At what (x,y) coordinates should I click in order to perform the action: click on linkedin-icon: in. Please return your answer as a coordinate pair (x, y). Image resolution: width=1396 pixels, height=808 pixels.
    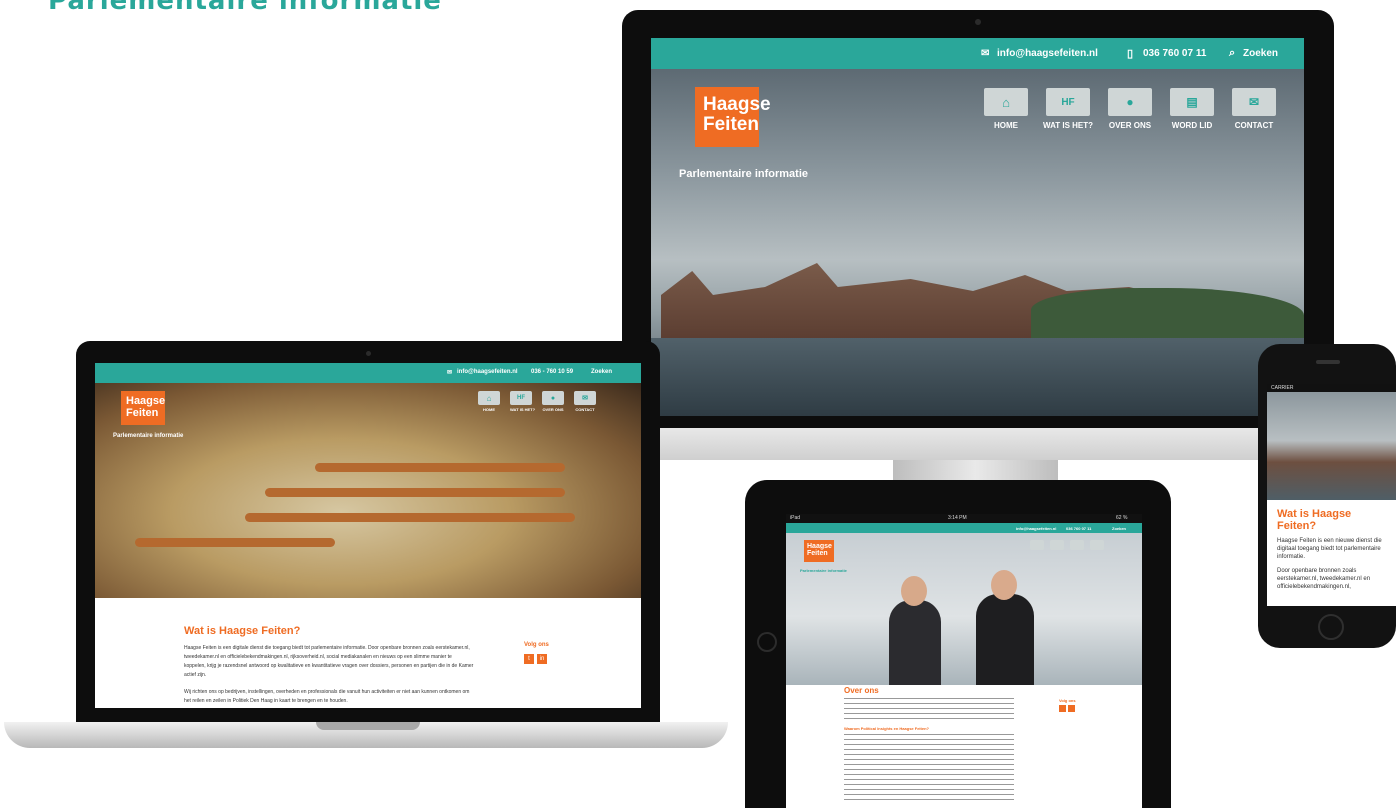
    Looking at the image, I should click on (542, 659).